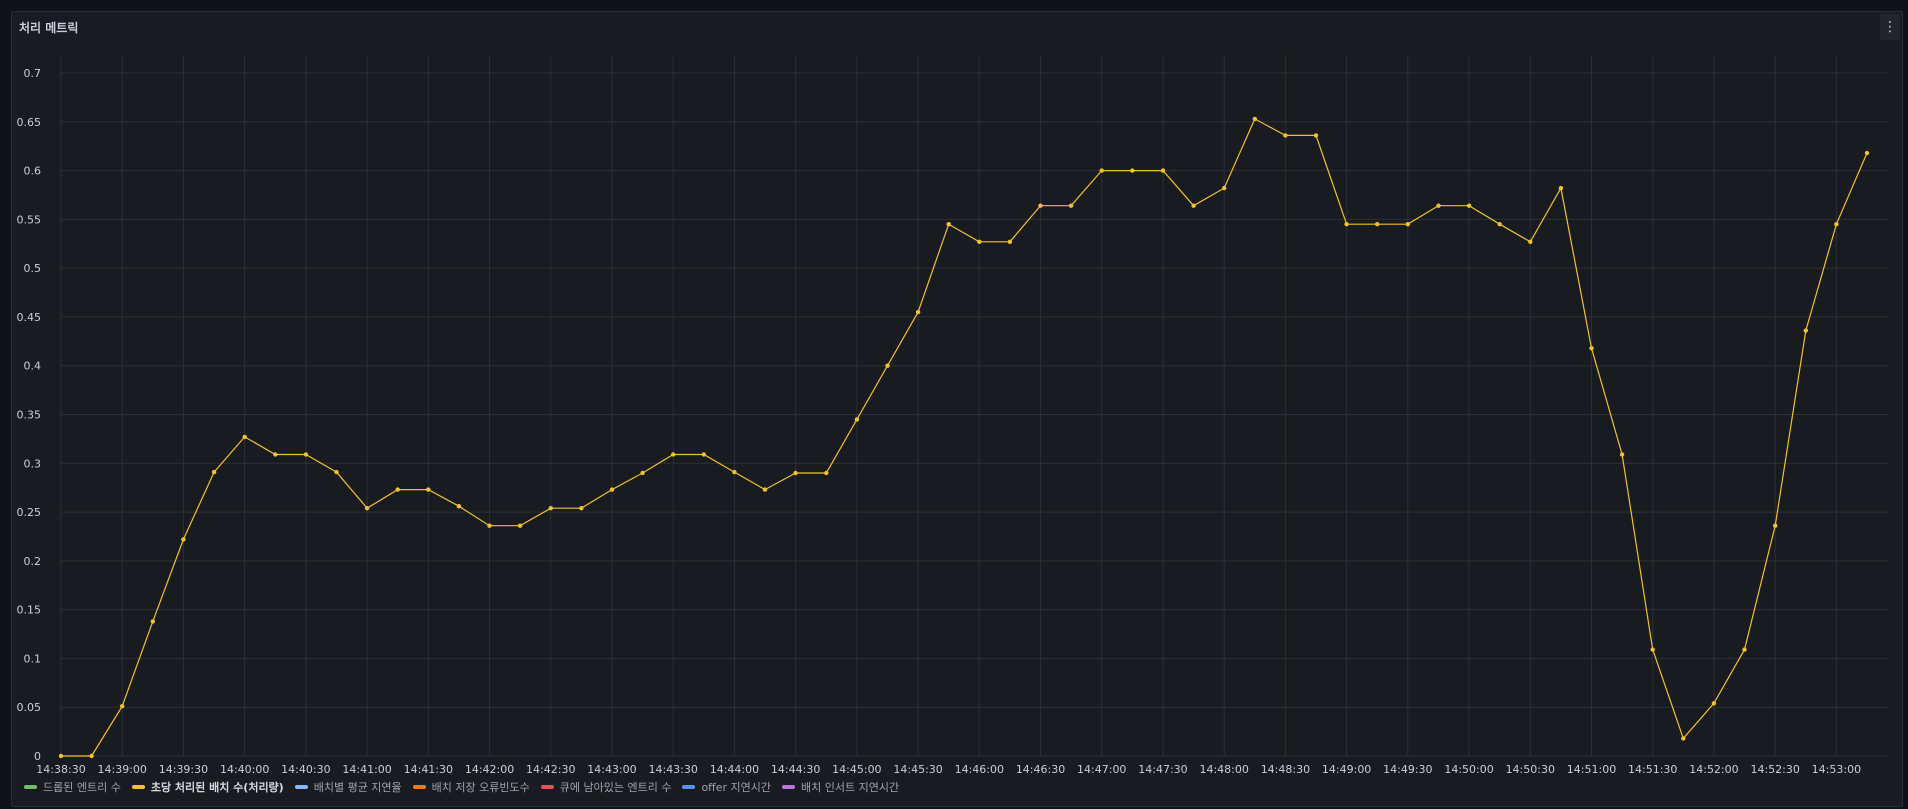 This screenshot has width=1908, height=809. I want to click on x-tick-label: 14:52:00, so click(1713, 769).